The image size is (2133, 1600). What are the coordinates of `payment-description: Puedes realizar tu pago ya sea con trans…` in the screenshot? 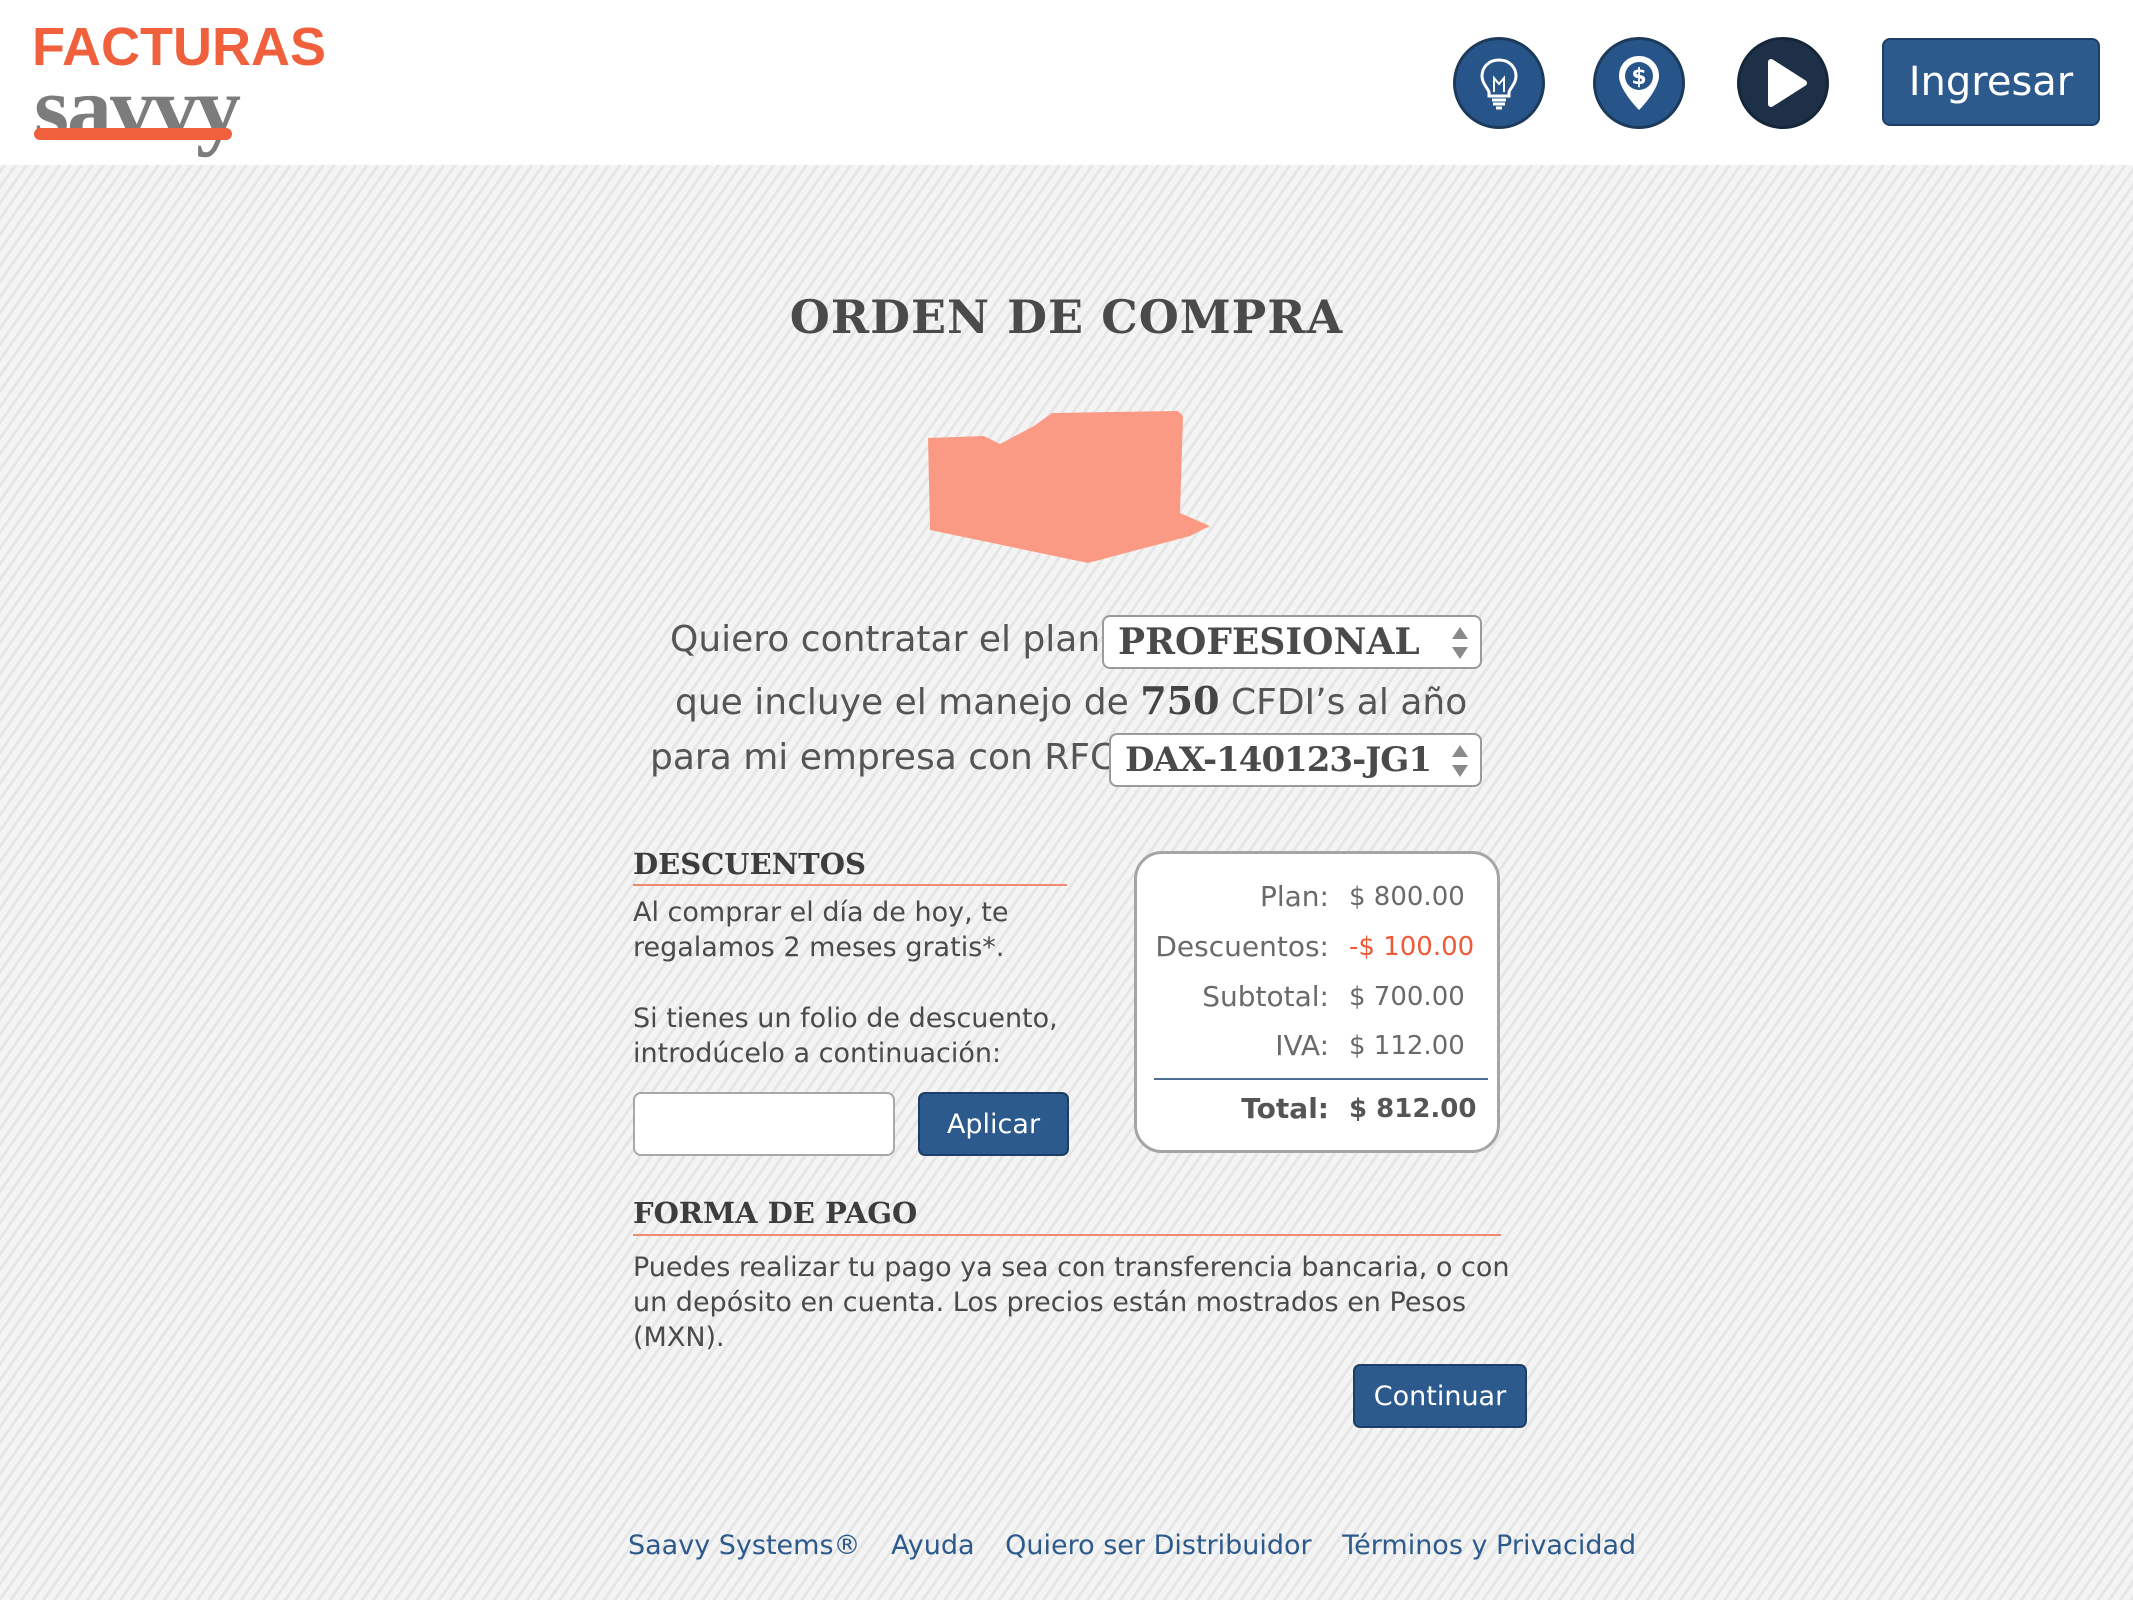 It's located at (1071, 1302).